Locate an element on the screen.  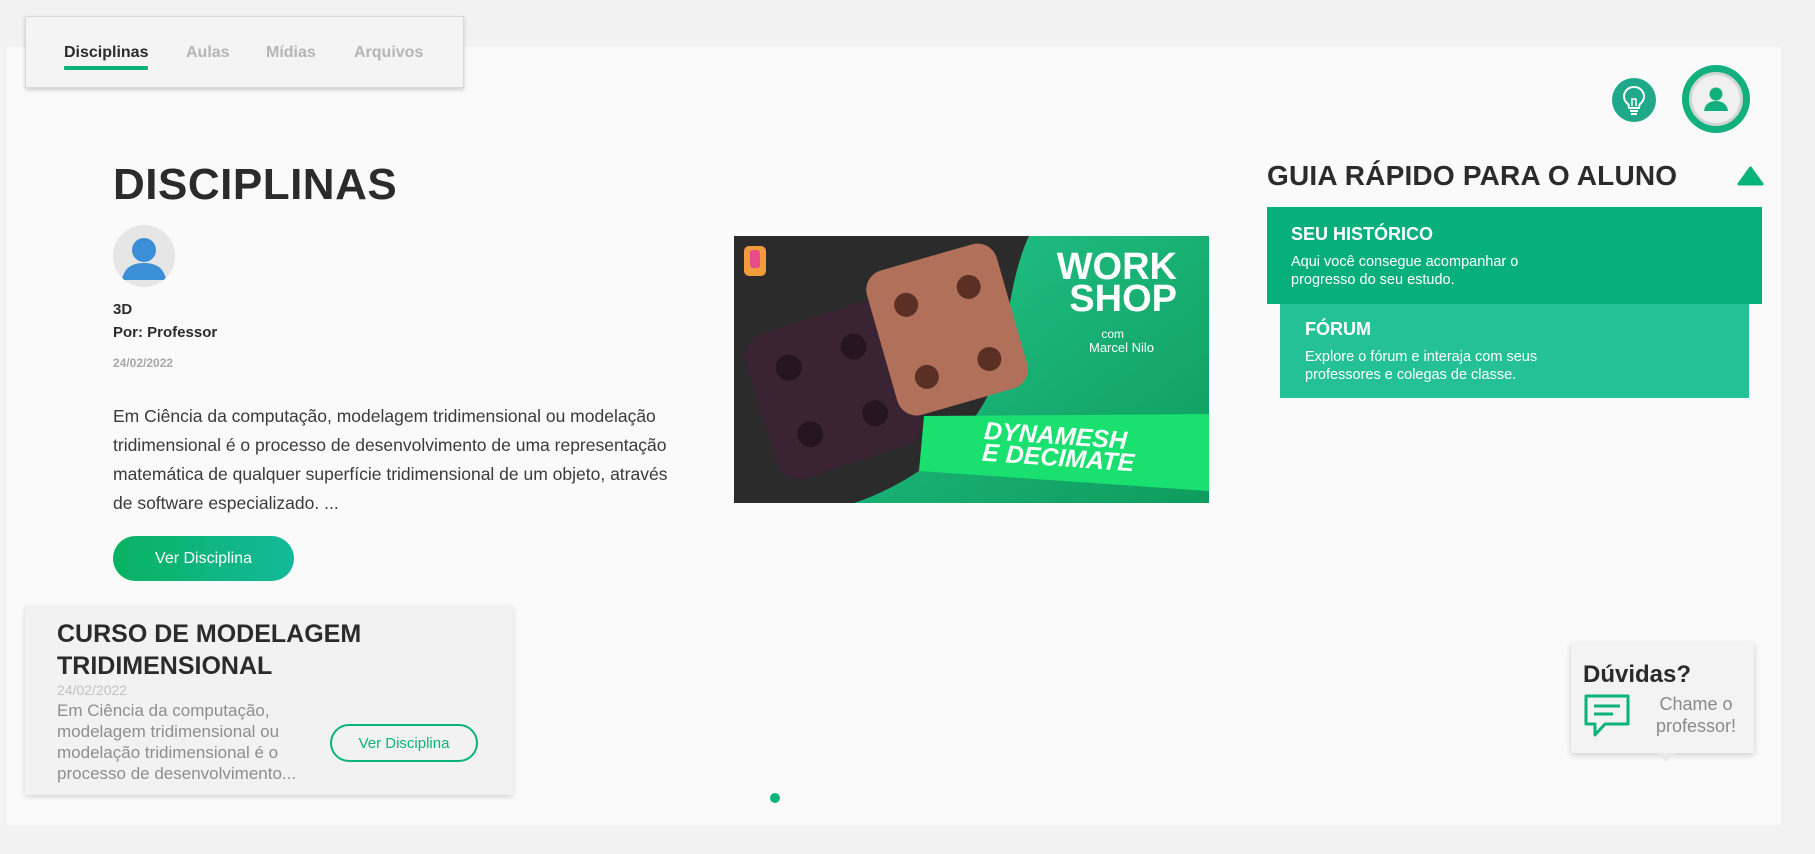
forum-card-title: FÓRUM is located at coordinates (1338, 329).